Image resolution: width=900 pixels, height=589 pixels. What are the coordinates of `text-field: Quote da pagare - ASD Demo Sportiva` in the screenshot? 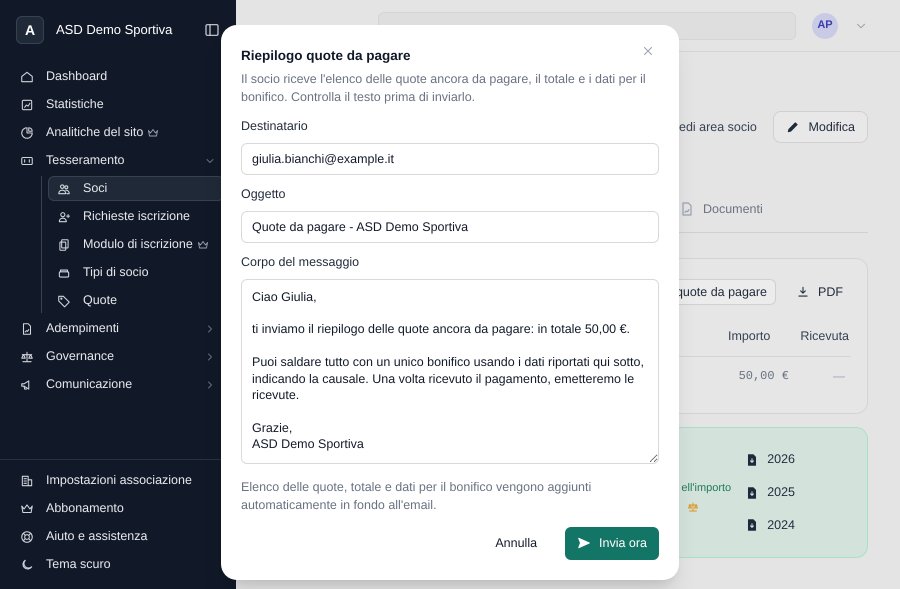 It's located at (450, 226).